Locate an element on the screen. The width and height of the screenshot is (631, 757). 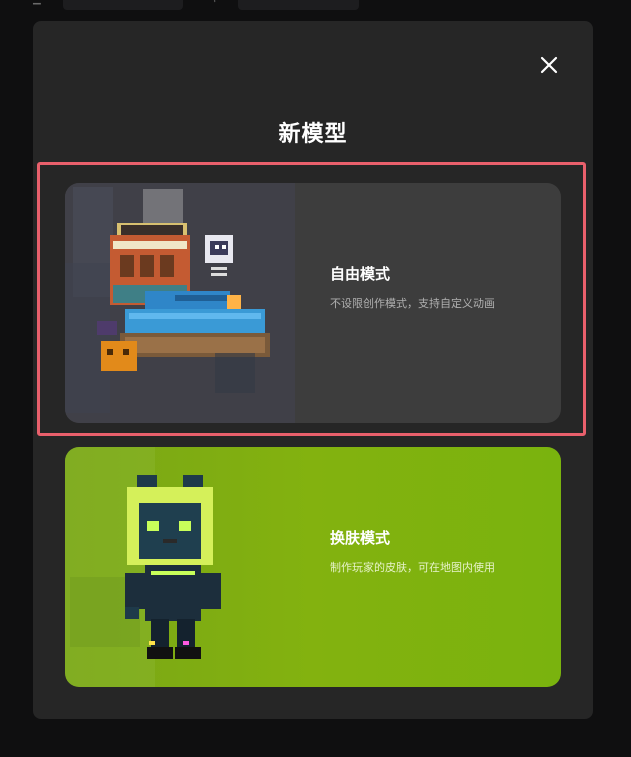
background-toolbar-icon: ⌇ is located at coordinates (216, 2).